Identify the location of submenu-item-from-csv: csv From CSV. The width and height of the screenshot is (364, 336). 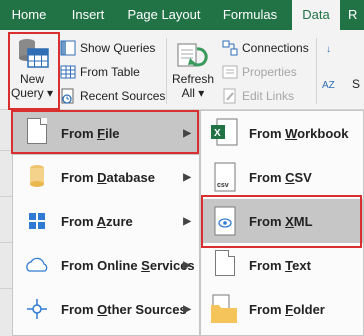
(282, 177).